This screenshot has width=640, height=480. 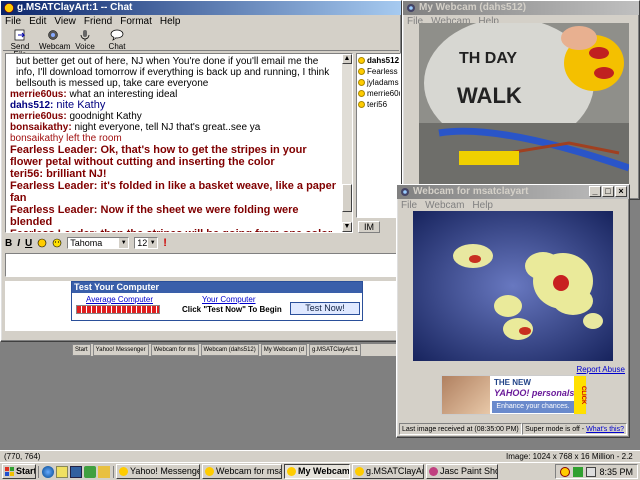 I want to click on message-sender: bonsaikathy, so click(x=36, y=138).